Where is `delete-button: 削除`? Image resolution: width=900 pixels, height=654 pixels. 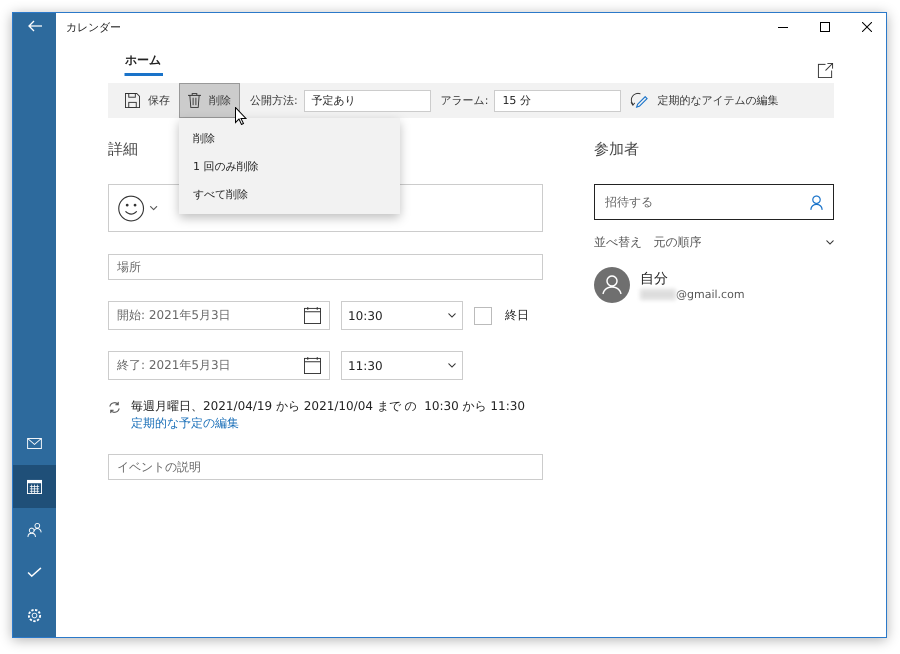
delete-button: 削除 is located at coordinates (209, 100).